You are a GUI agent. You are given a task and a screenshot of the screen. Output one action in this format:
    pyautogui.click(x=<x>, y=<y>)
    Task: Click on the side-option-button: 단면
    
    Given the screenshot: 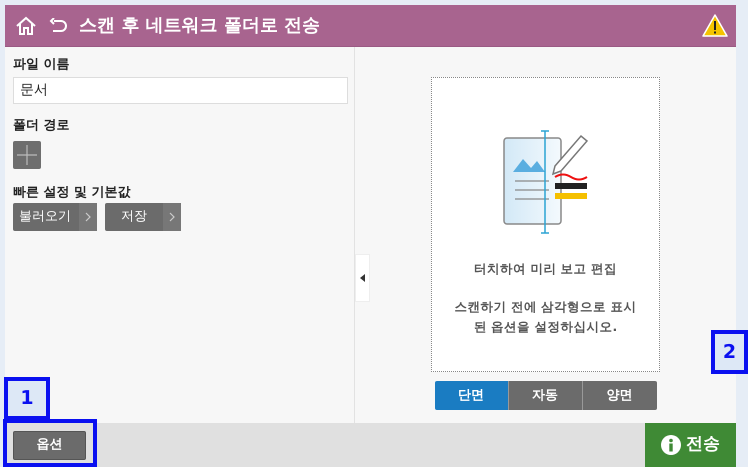 What is the action you would take?
    pyautogui.click(x=471, y=395)
    